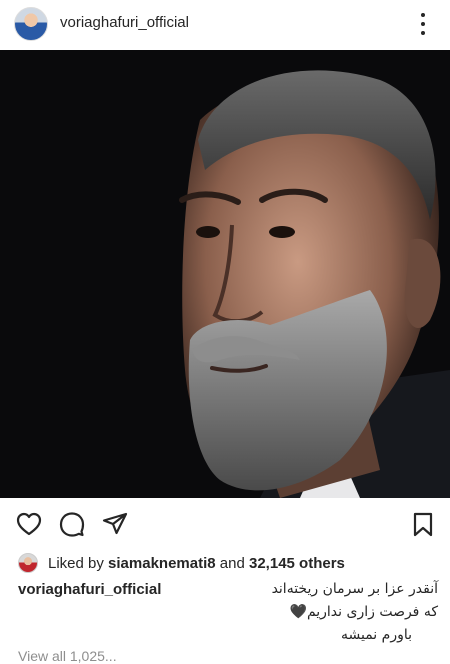 Image resolution: width=450 pixels, height=664 pixels. What do you see at coordinates (72, 524) in the screenshot?
I see `comment-icon` at bounding box center [72, 524].